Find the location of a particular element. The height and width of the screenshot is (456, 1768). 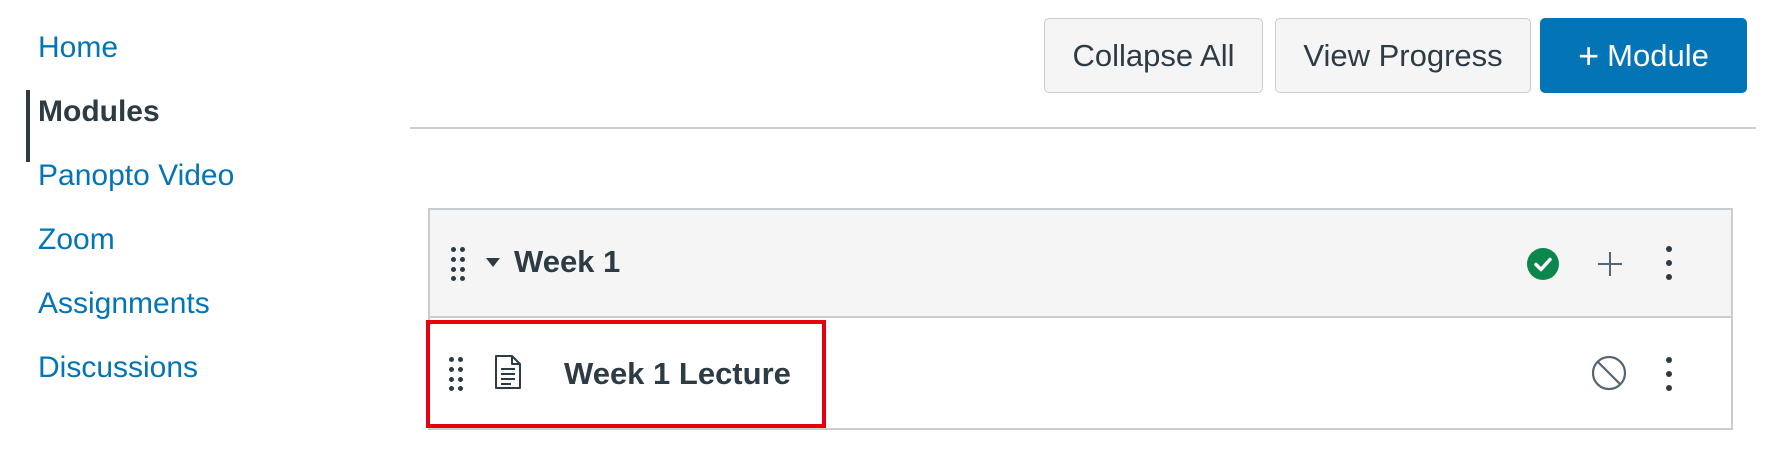

collapse-caret-icon is located at coordinates (493, 262).